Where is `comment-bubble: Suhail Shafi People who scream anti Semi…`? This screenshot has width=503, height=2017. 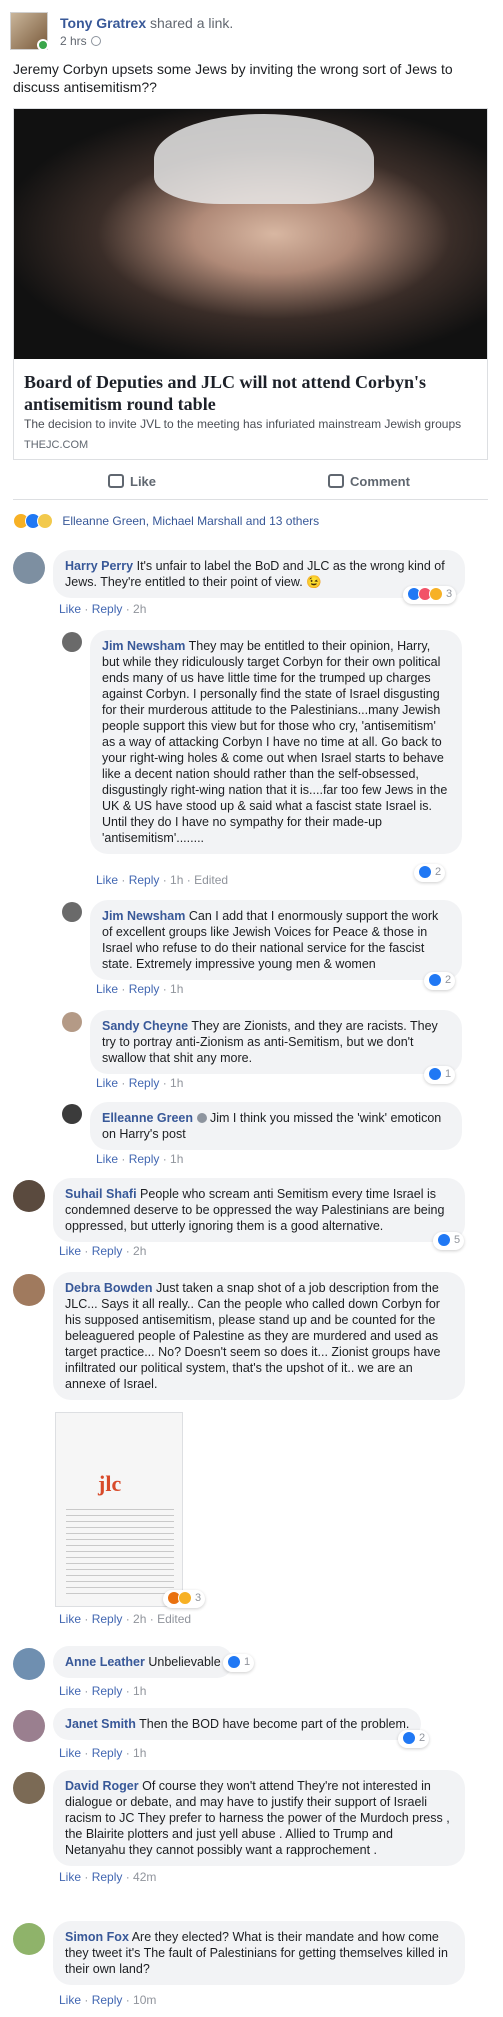 comment-bubble: Suhail Shafi People who scream anti Semi… is located at coordinates (259, 1210).